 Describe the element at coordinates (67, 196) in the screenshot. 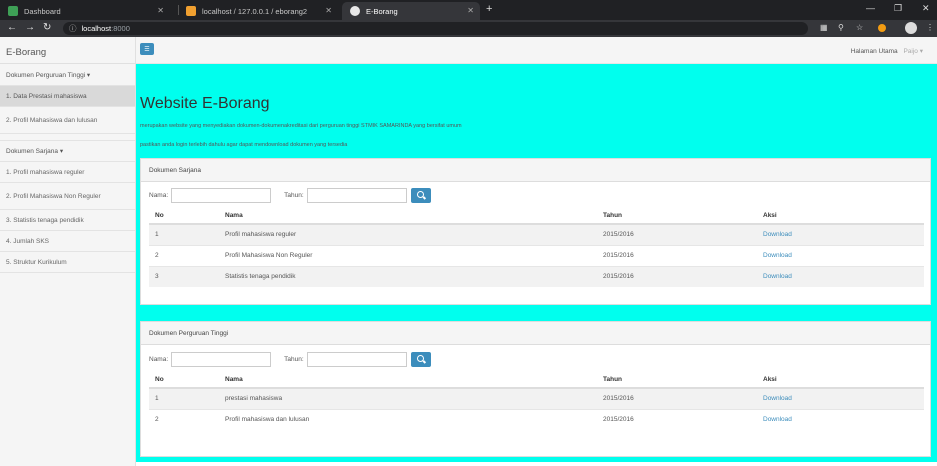

I see `sidebar-item-profil-non-reguler: 2. Profil Mahasiswa Non Reguler` at that location.